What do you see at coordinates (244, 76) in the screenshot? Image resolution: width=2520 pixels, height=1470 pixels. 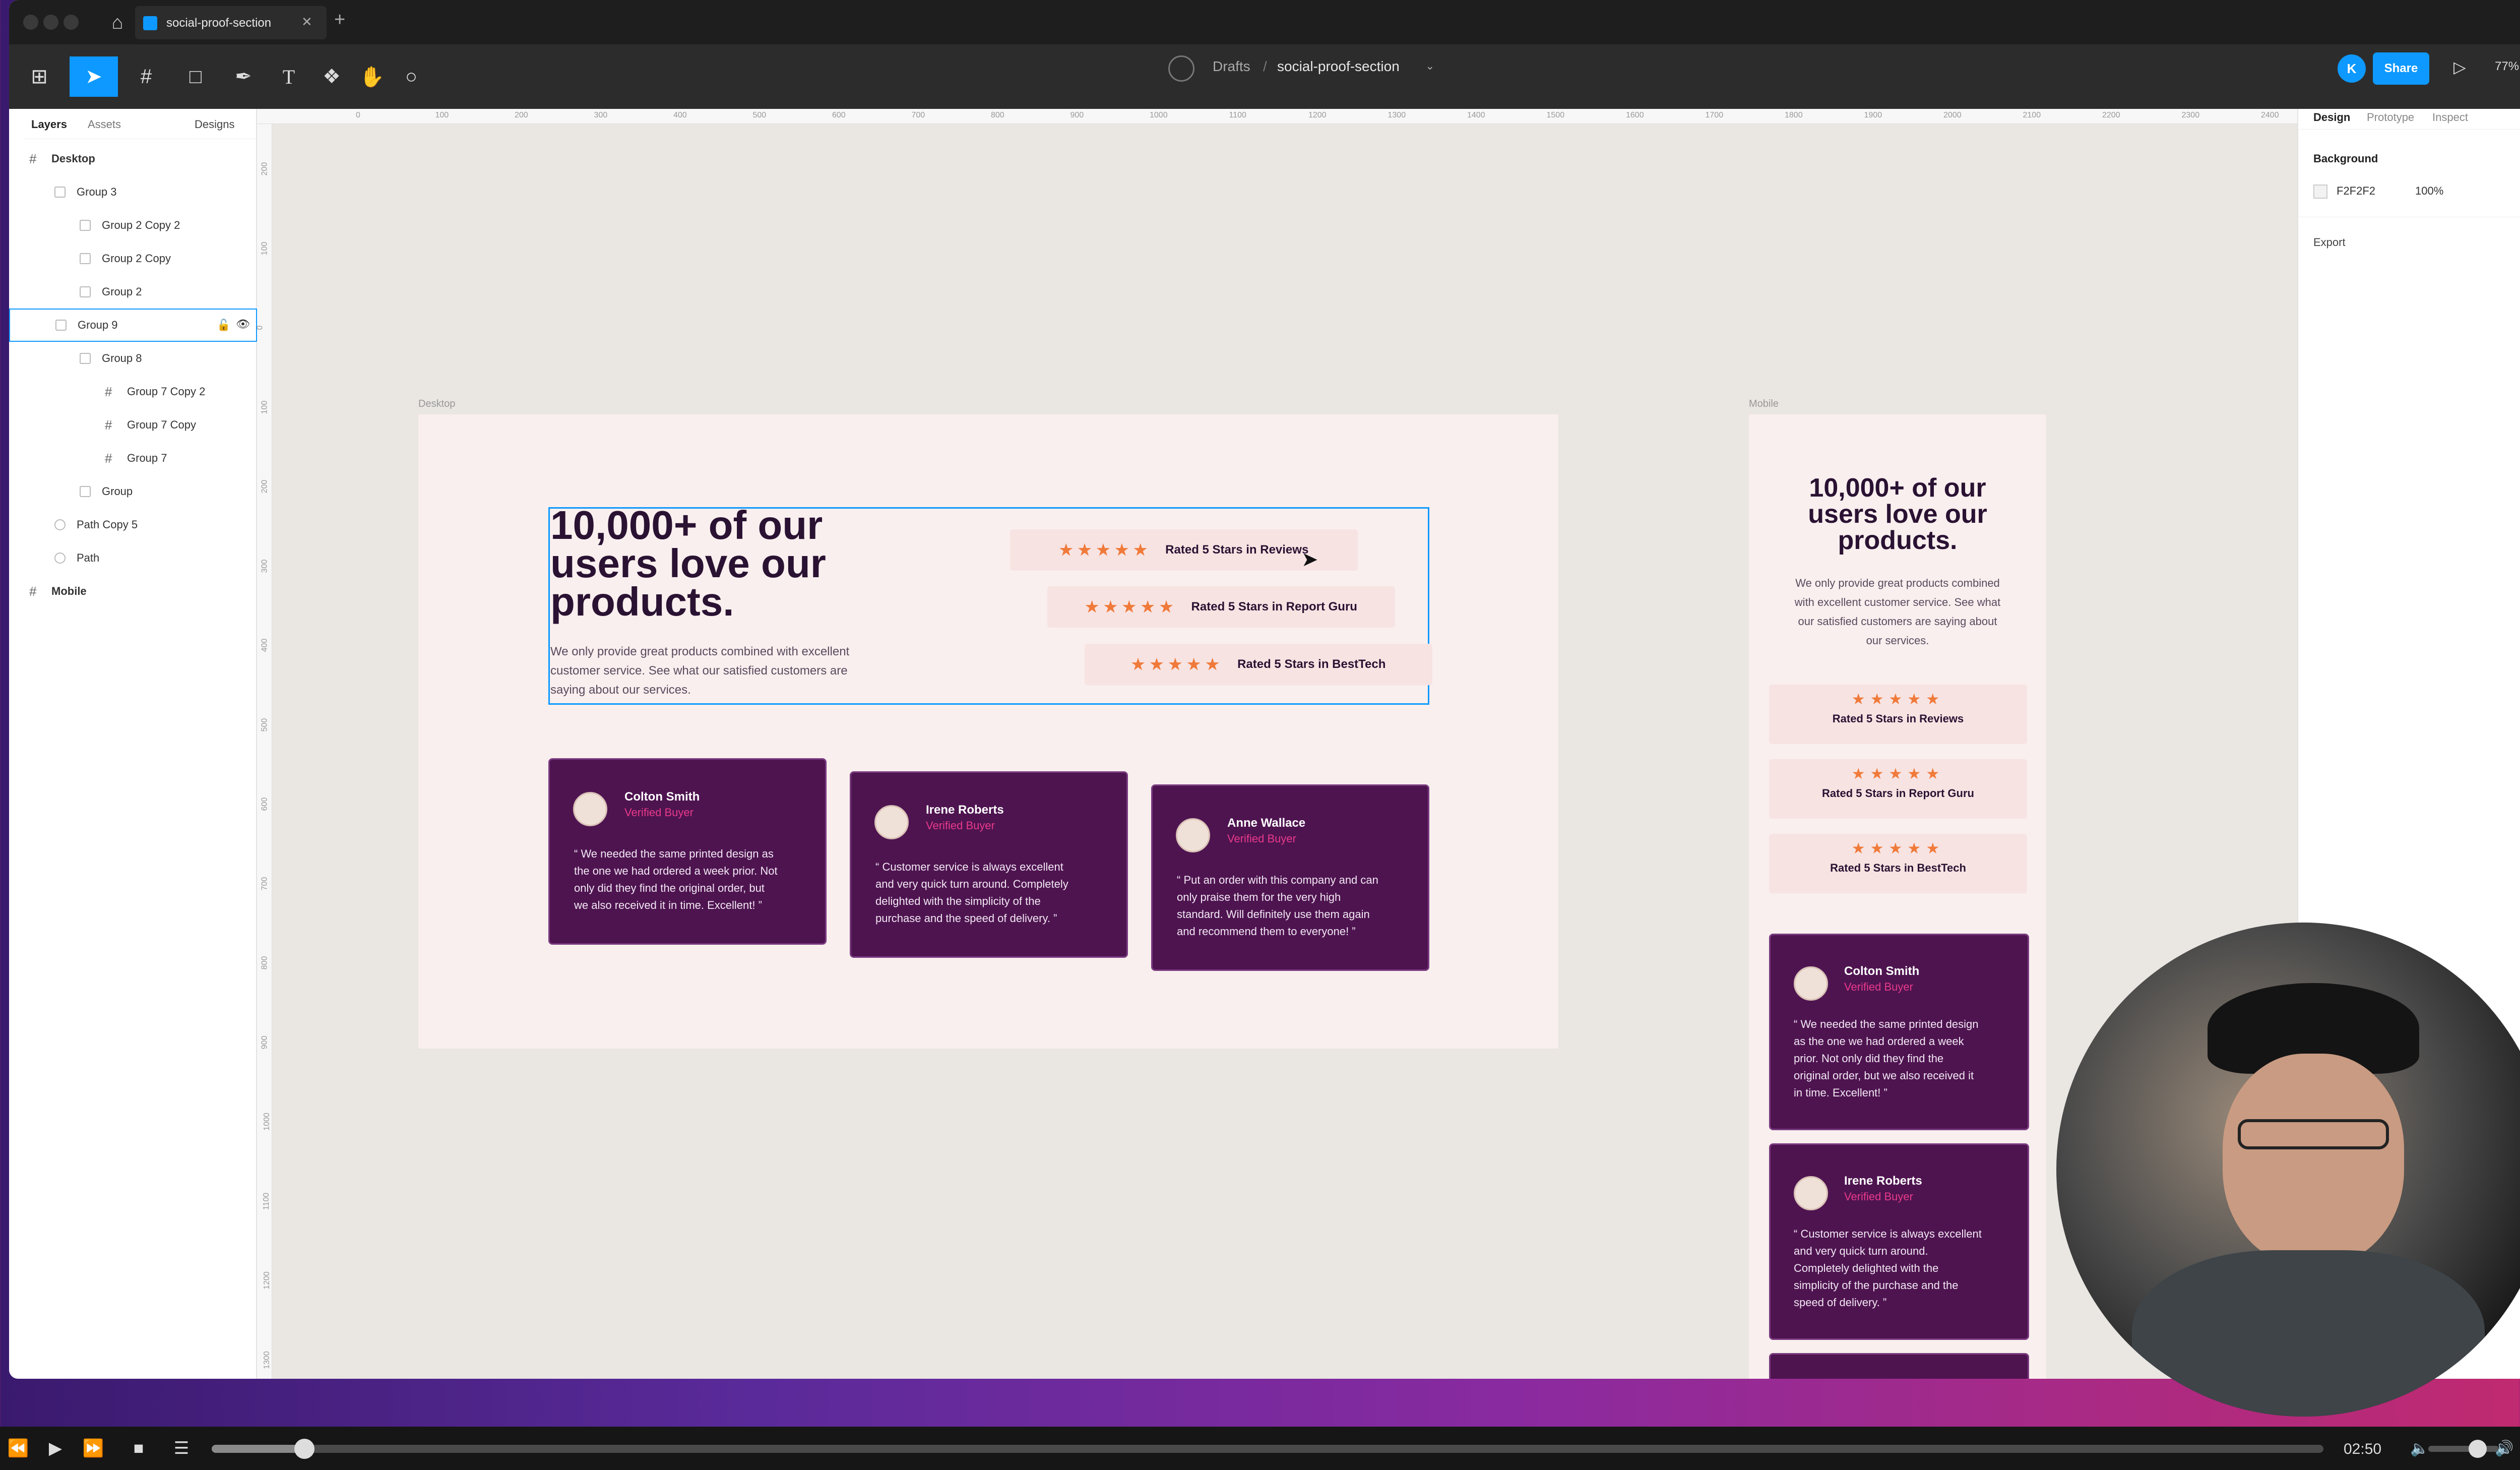 I see `pen-tool-icon: ✒` at bounding box center [244, 76].